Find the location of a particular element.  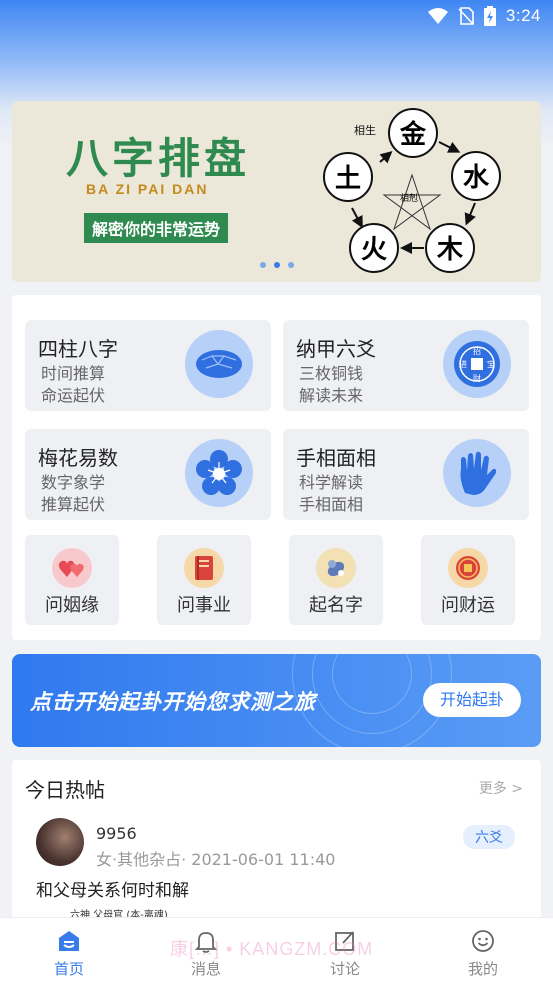

svg-text: 财 is located at coordinates (477, 378).